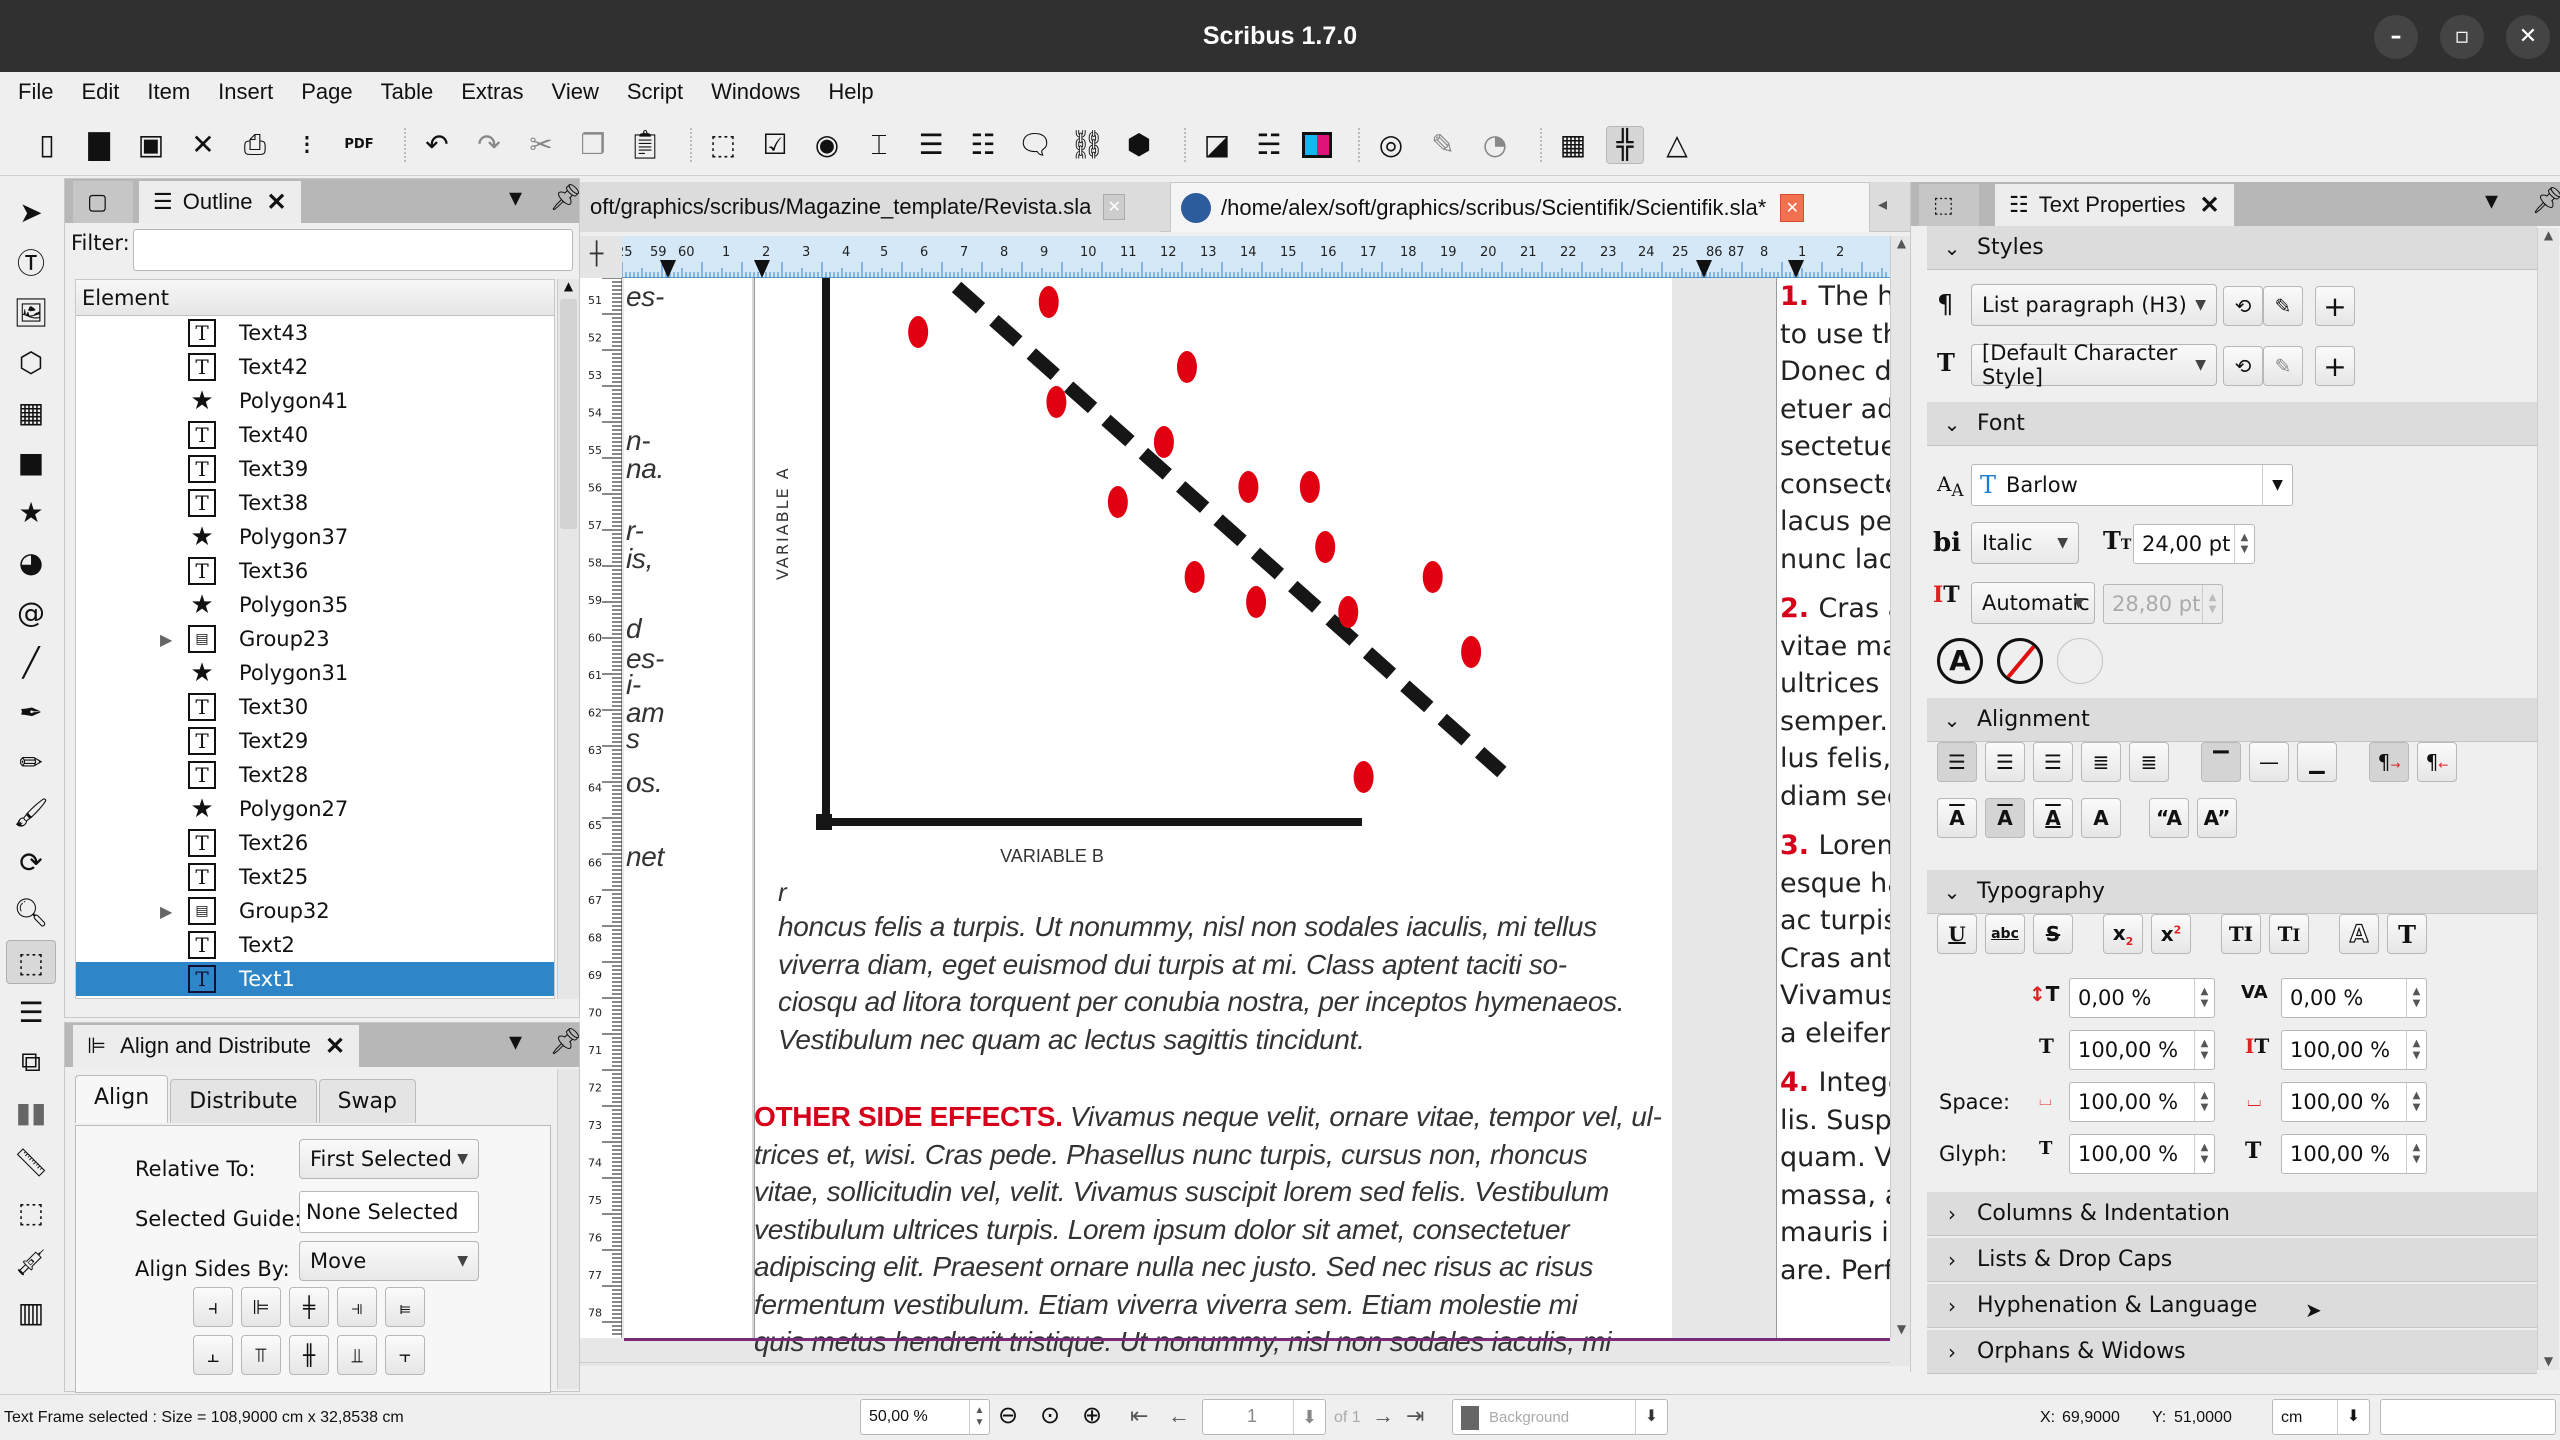  What do you see at coordinates (31, 312) in the screenshot?
I see `image-frame-icon: 🖼︎` at bounding box center [31, 312].